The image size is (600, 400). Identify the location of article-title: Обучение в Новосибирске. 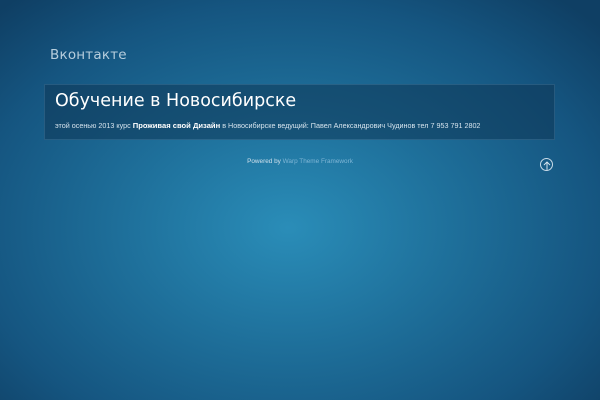
(176, 101).